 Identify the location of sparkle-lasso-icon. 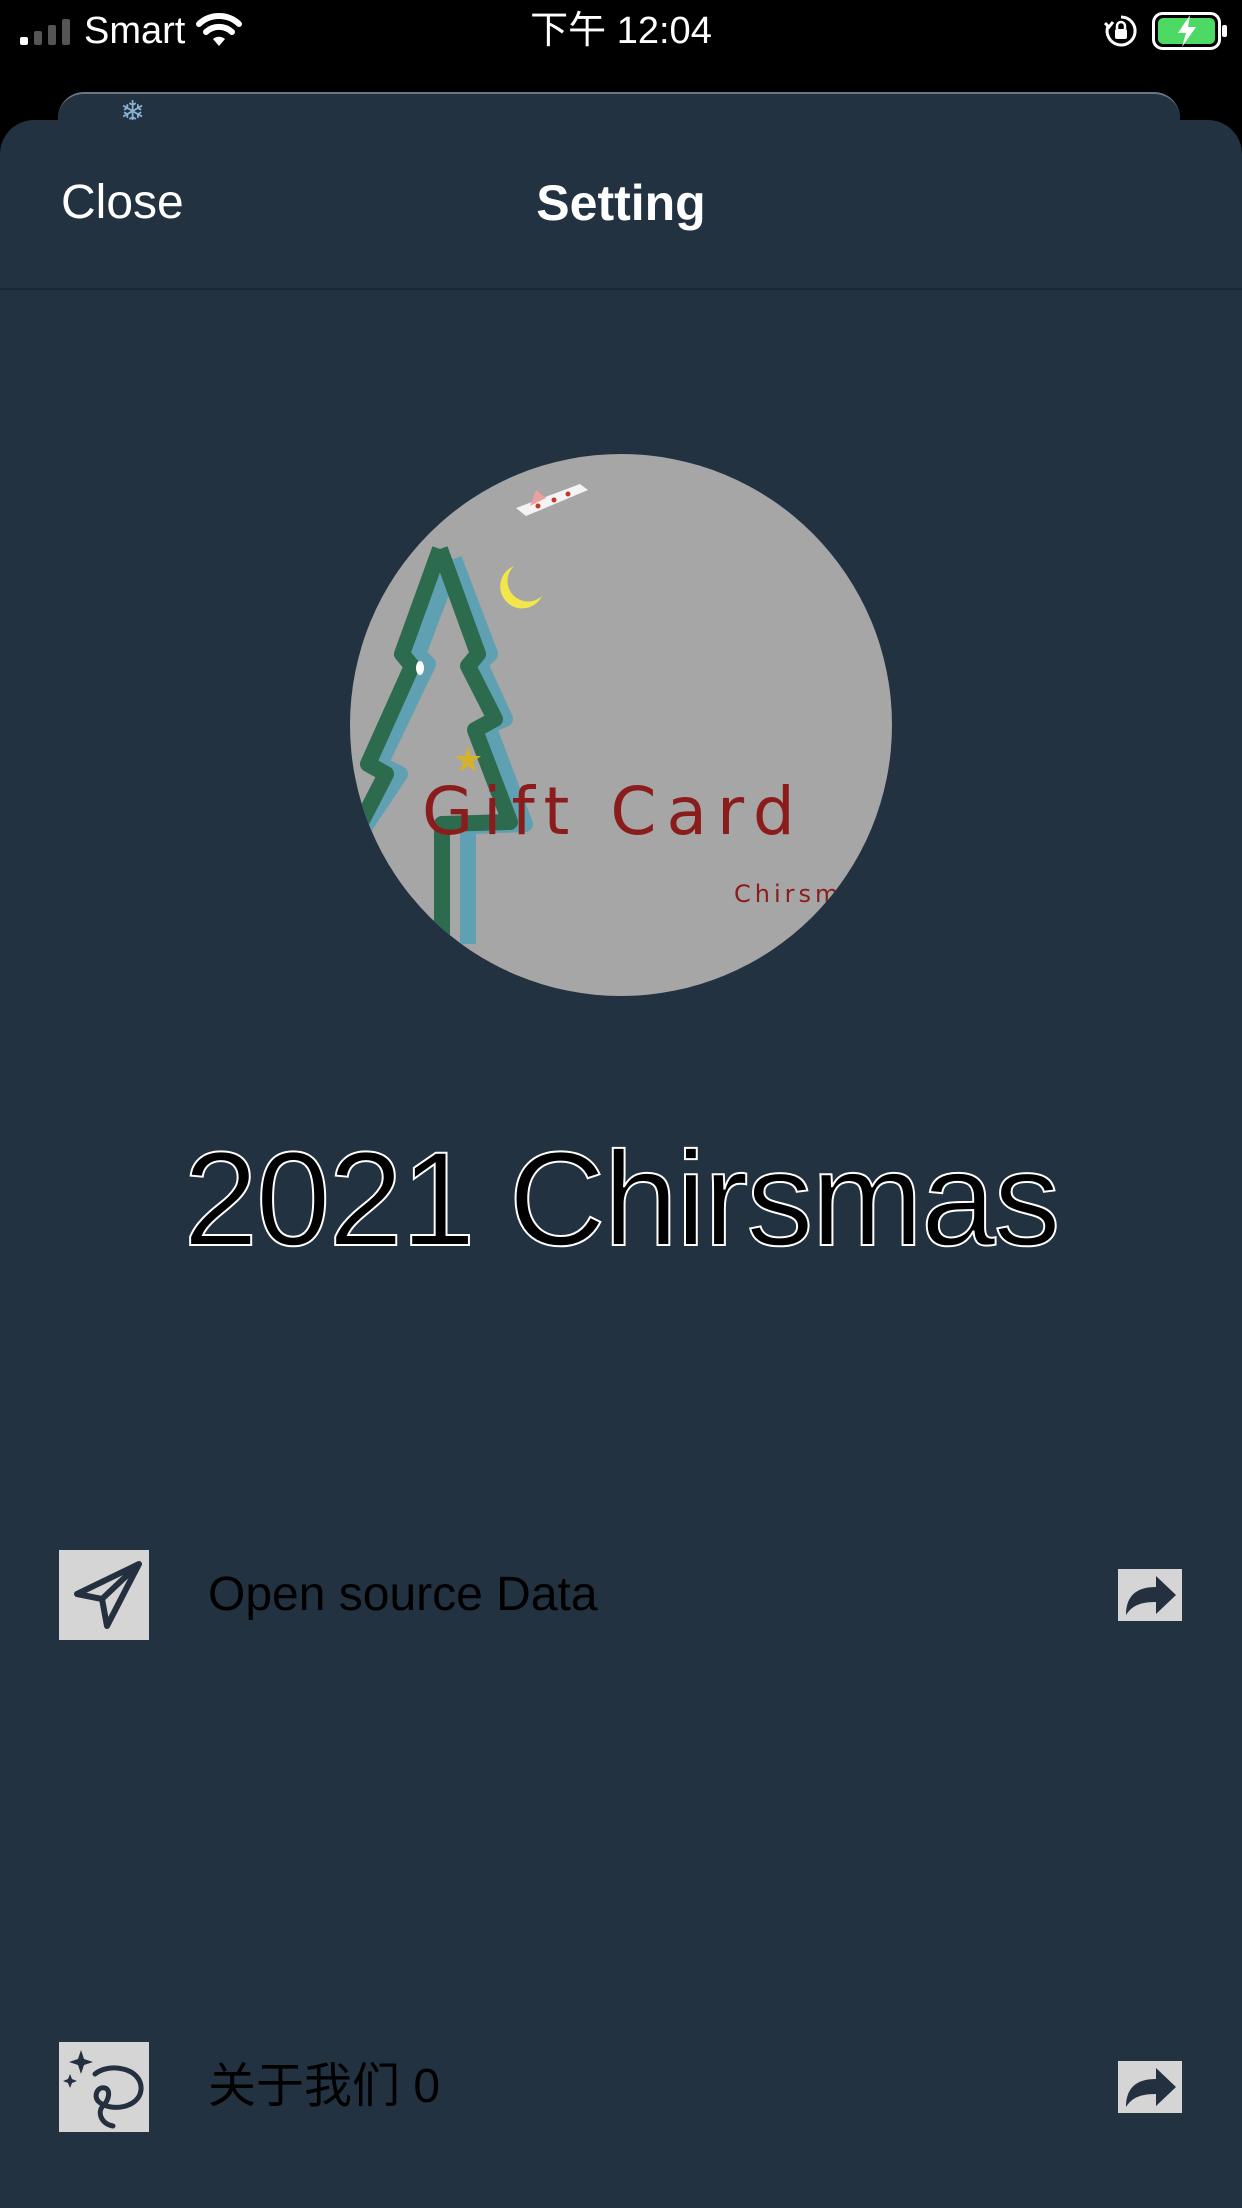
(104, 2087).